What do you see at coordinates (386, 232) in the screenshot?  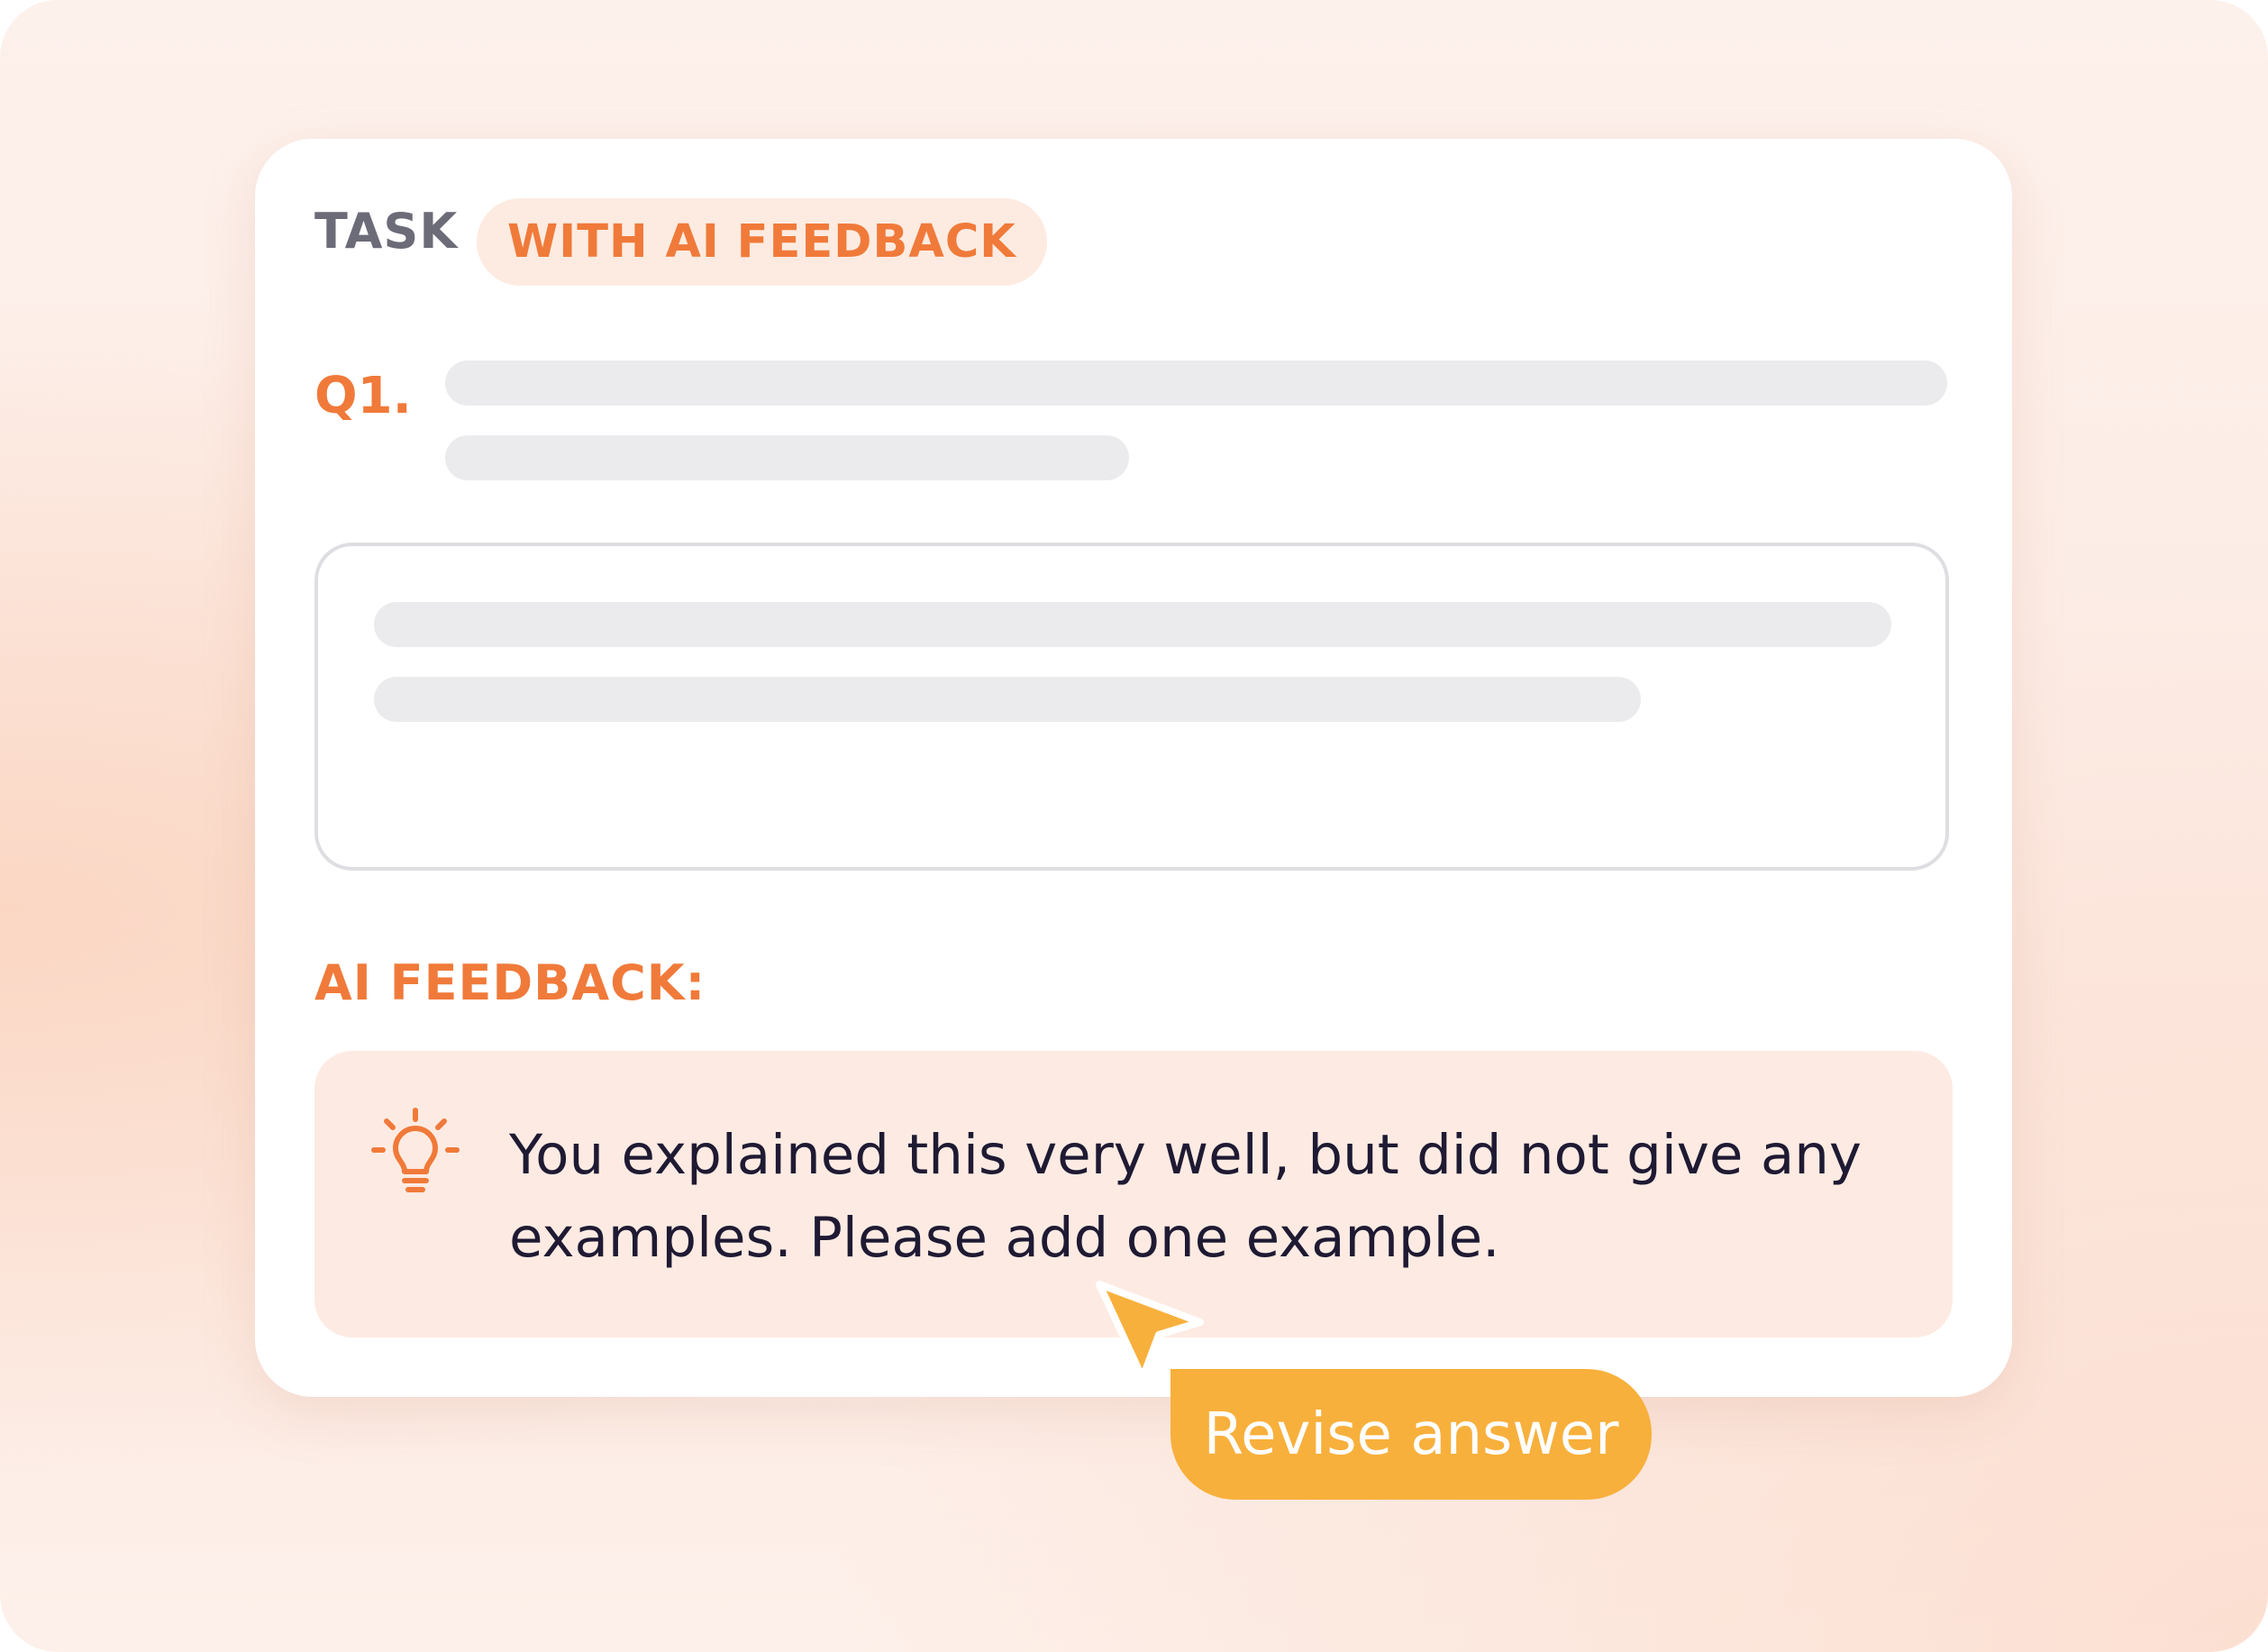 I see `task-label: TASK` at bounding box center [386, 232].